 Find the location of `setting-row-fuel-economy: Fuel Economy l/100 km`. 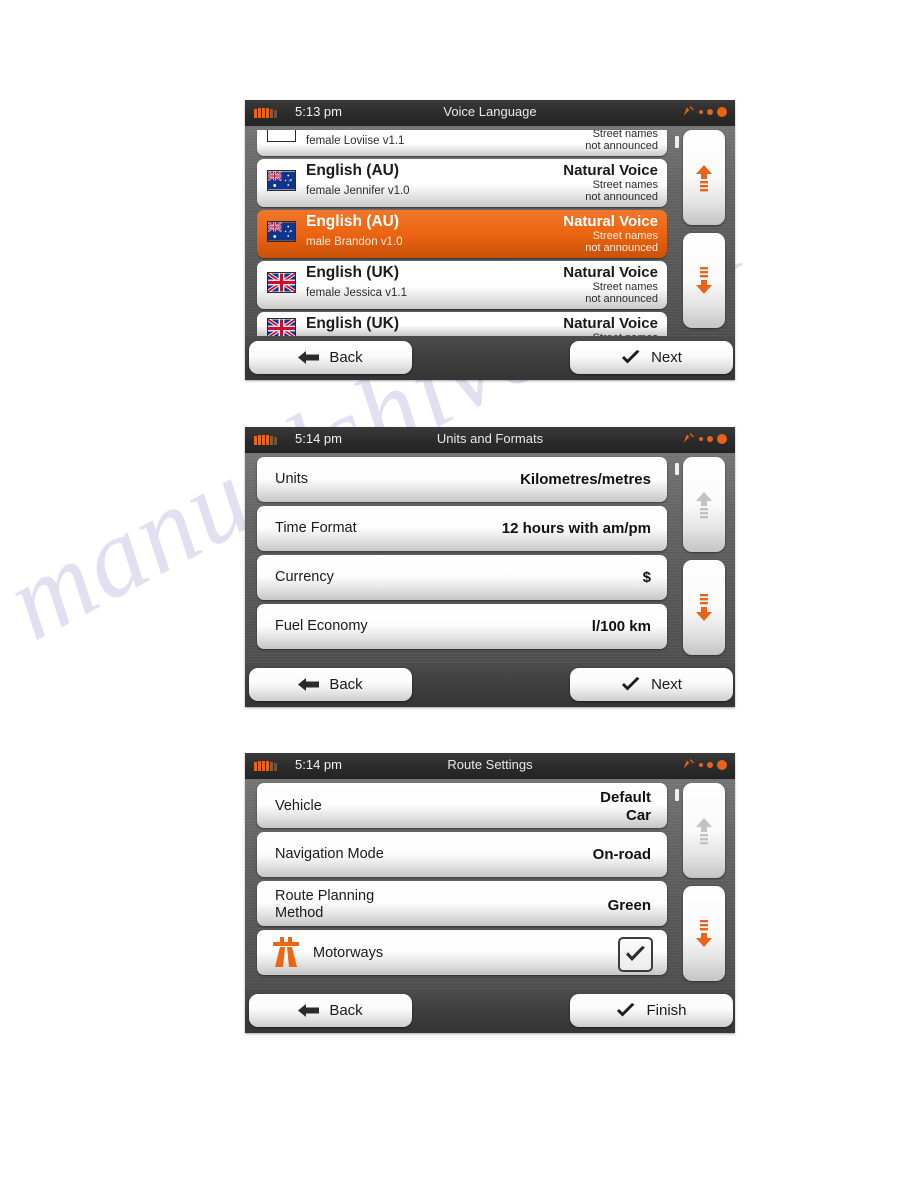

setting-row-fuel-economy: Fuel Economy l/100 km is located at coordinates (462, 626).